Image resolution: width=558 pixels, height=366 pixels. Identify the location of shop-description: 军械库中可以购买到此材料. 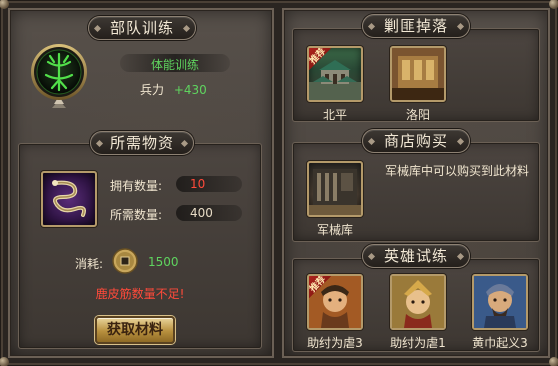
(457, 171).